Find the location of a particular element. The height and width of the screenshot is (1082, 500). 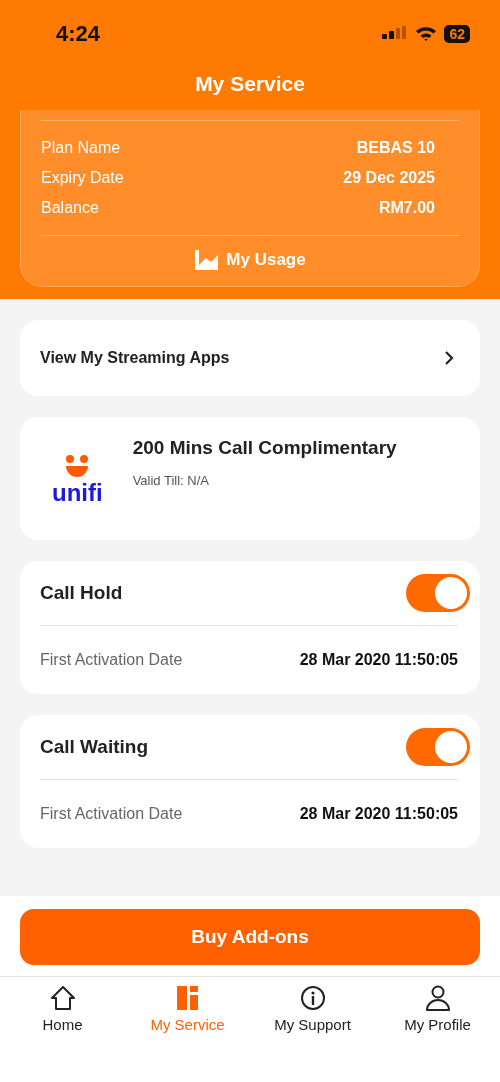

brand-logo: unifi is located at coordinates (77, 493).